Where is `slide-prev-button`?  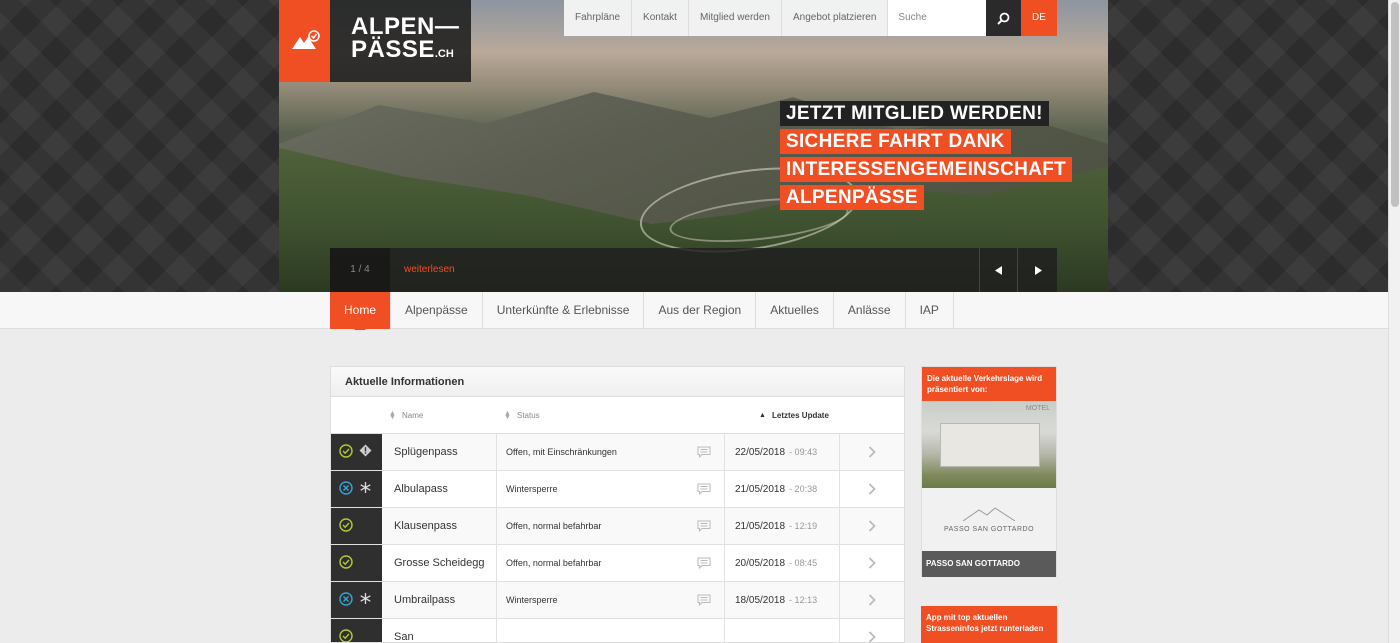 slide-prev-button is located at coordinates (998, 270).